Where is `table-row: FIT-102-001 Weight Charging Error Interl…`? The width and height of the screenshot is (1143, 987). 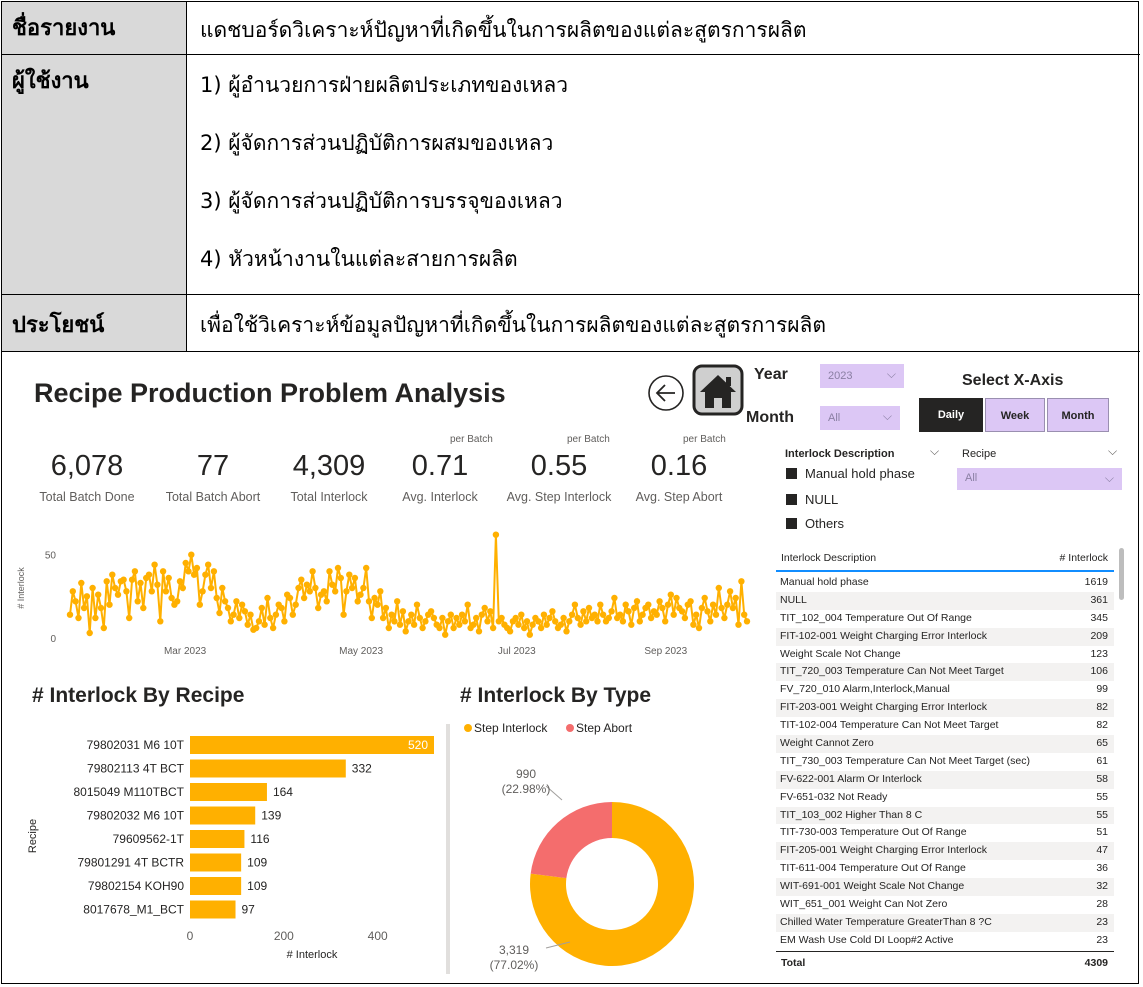 table-row: FIT-102-001 Weight Charging Error Interl… is located at coordinates (945, 636).